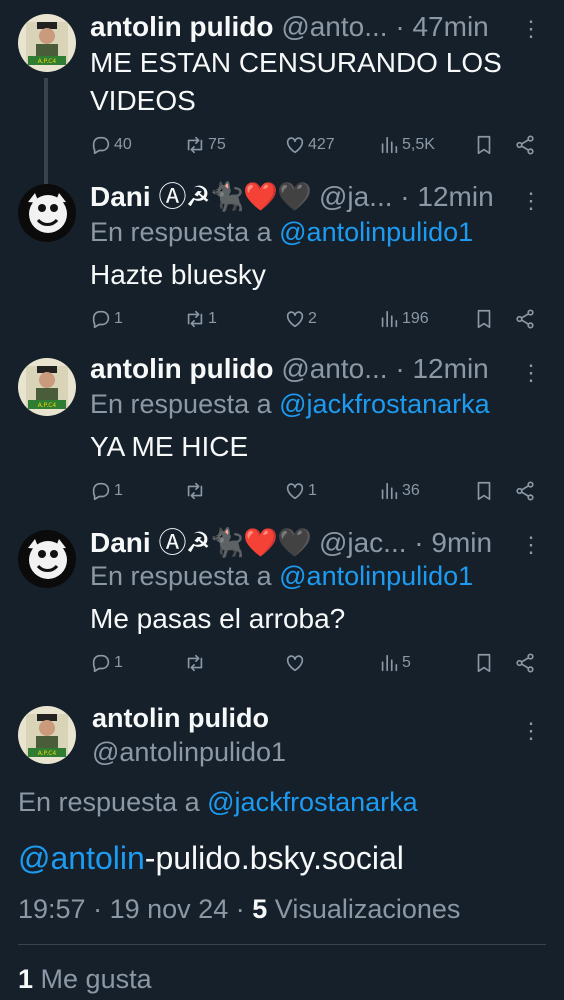  What do you see at coordinates (260, 909) in the screenshot?
I see `views-count: 5` at bounding box center [260, 909].